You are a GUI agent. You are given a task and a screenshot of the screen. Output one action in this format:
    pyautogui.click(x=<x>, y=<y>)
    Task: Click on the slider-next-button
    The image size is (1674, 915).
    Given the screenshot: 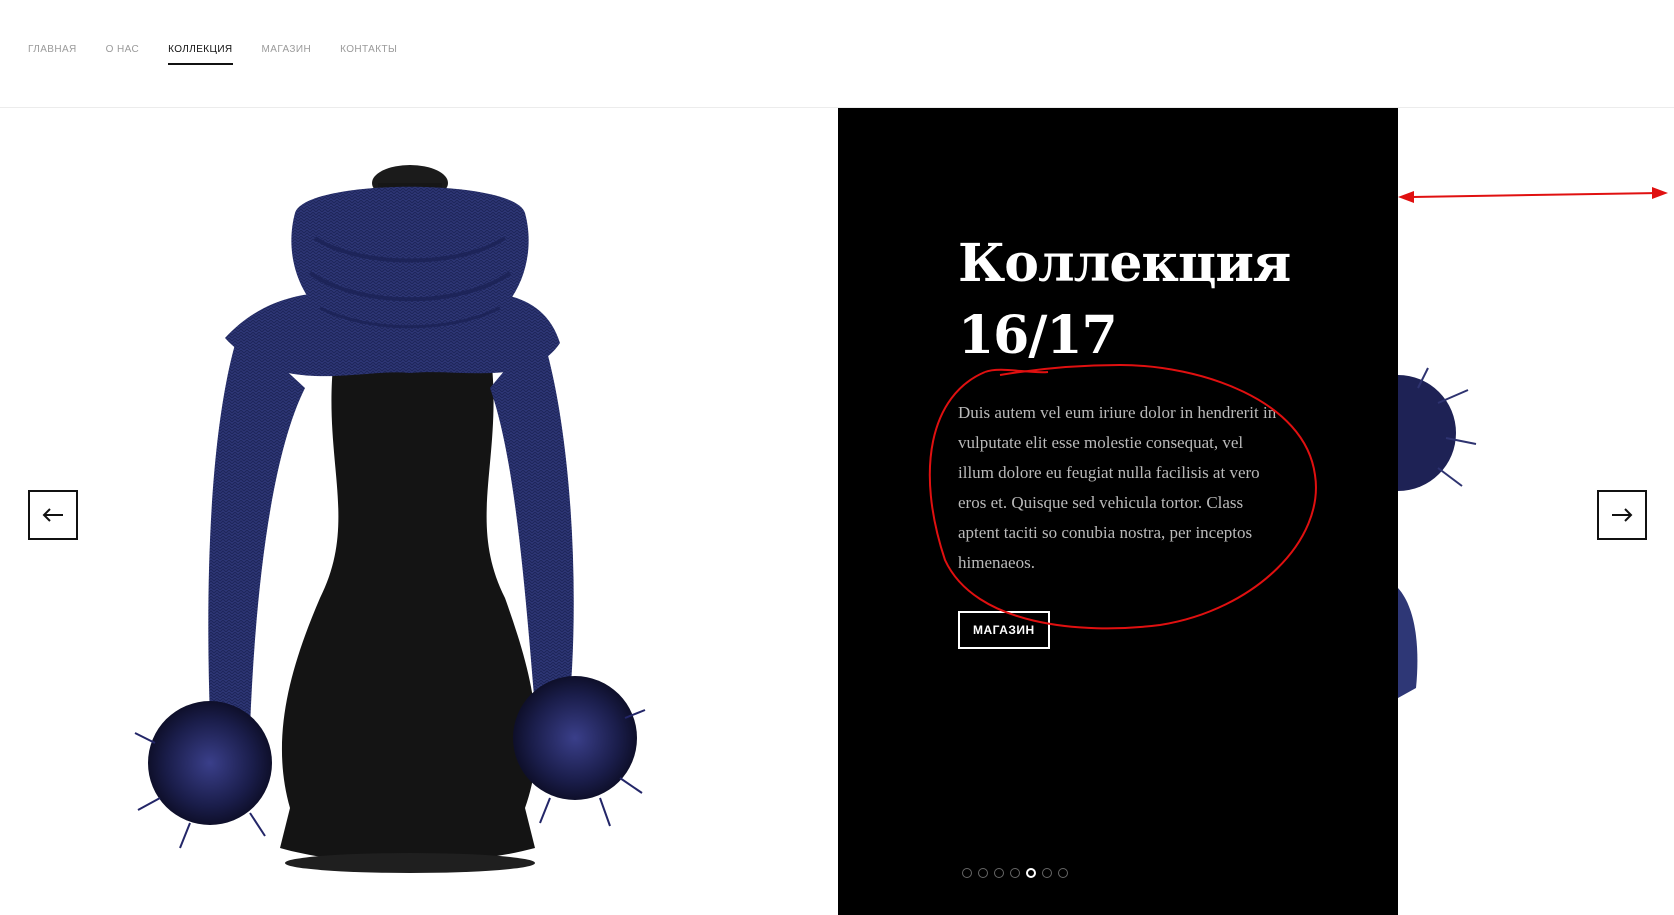 What is the action you would take?
    pyautogui.click(x=1622, y=515)
    